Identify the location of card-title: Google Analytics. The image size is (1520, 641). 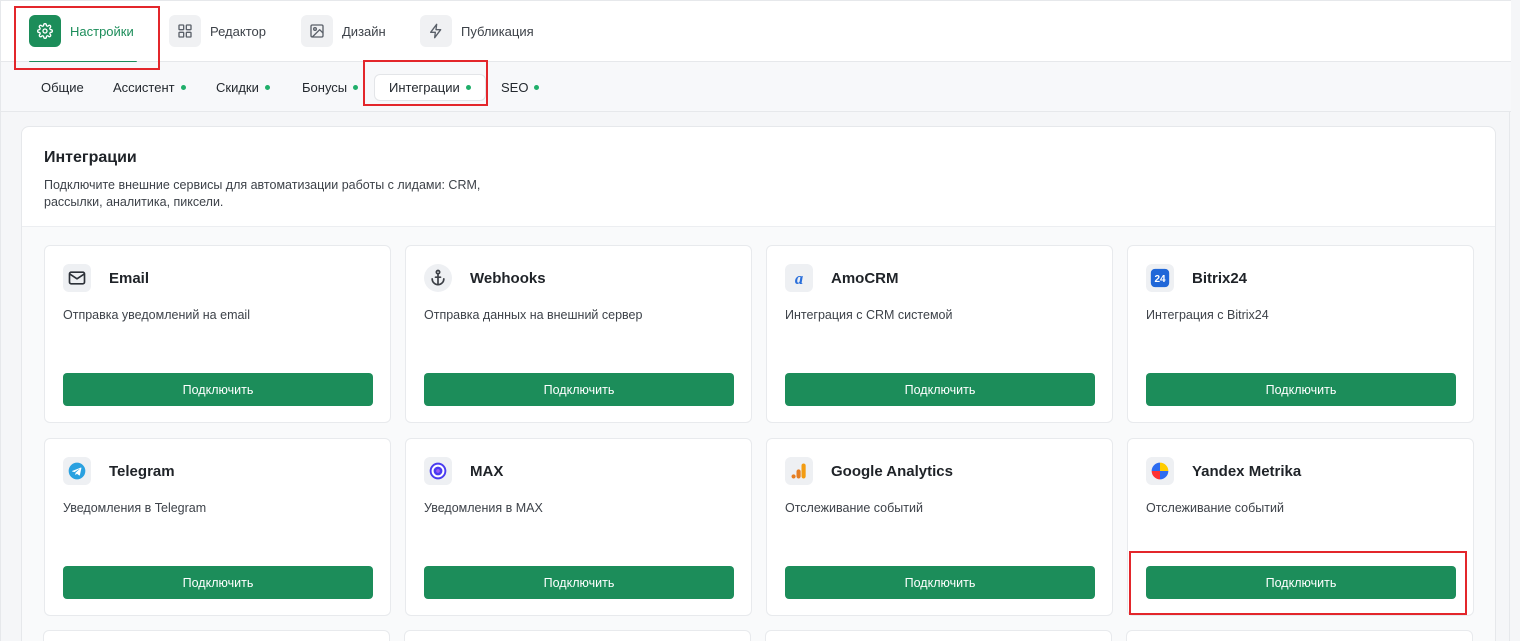
(892, 471).